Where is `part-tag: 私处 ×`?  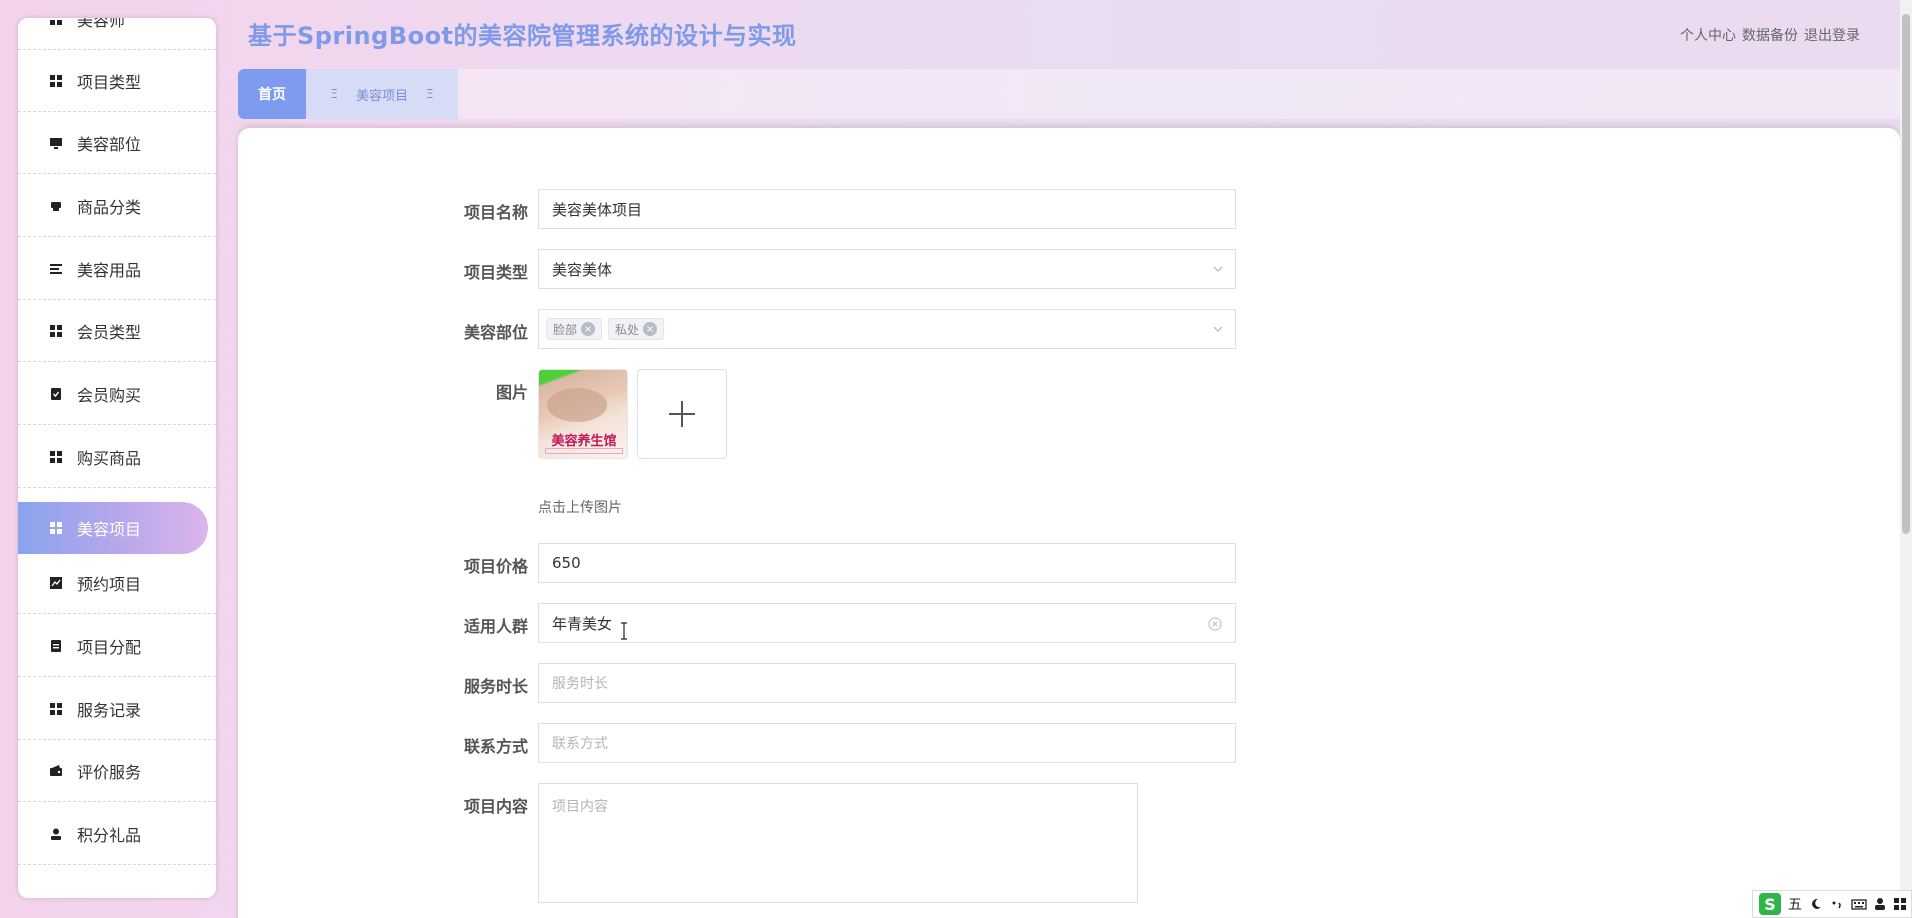 part-tag: 私处 × is located at coordinates (636, 329).